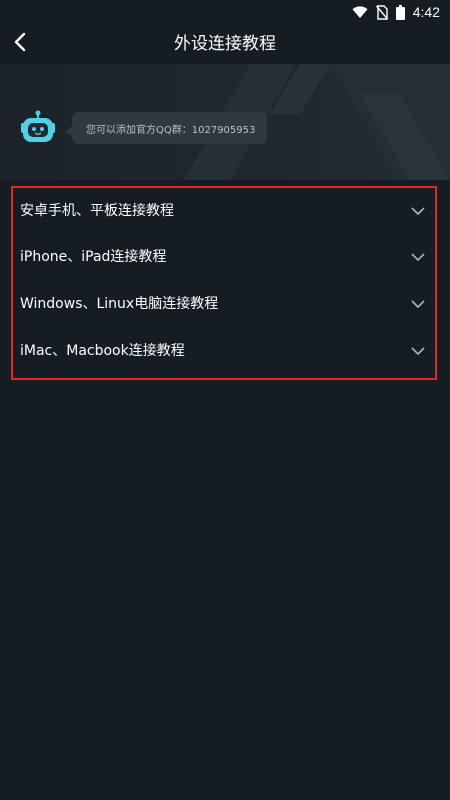 Image resolution: width=450 pixels, height=800 pixels. Describe the element at coordinates (381, 12) in the screenshot. I see `no-sim-icon` at that location.